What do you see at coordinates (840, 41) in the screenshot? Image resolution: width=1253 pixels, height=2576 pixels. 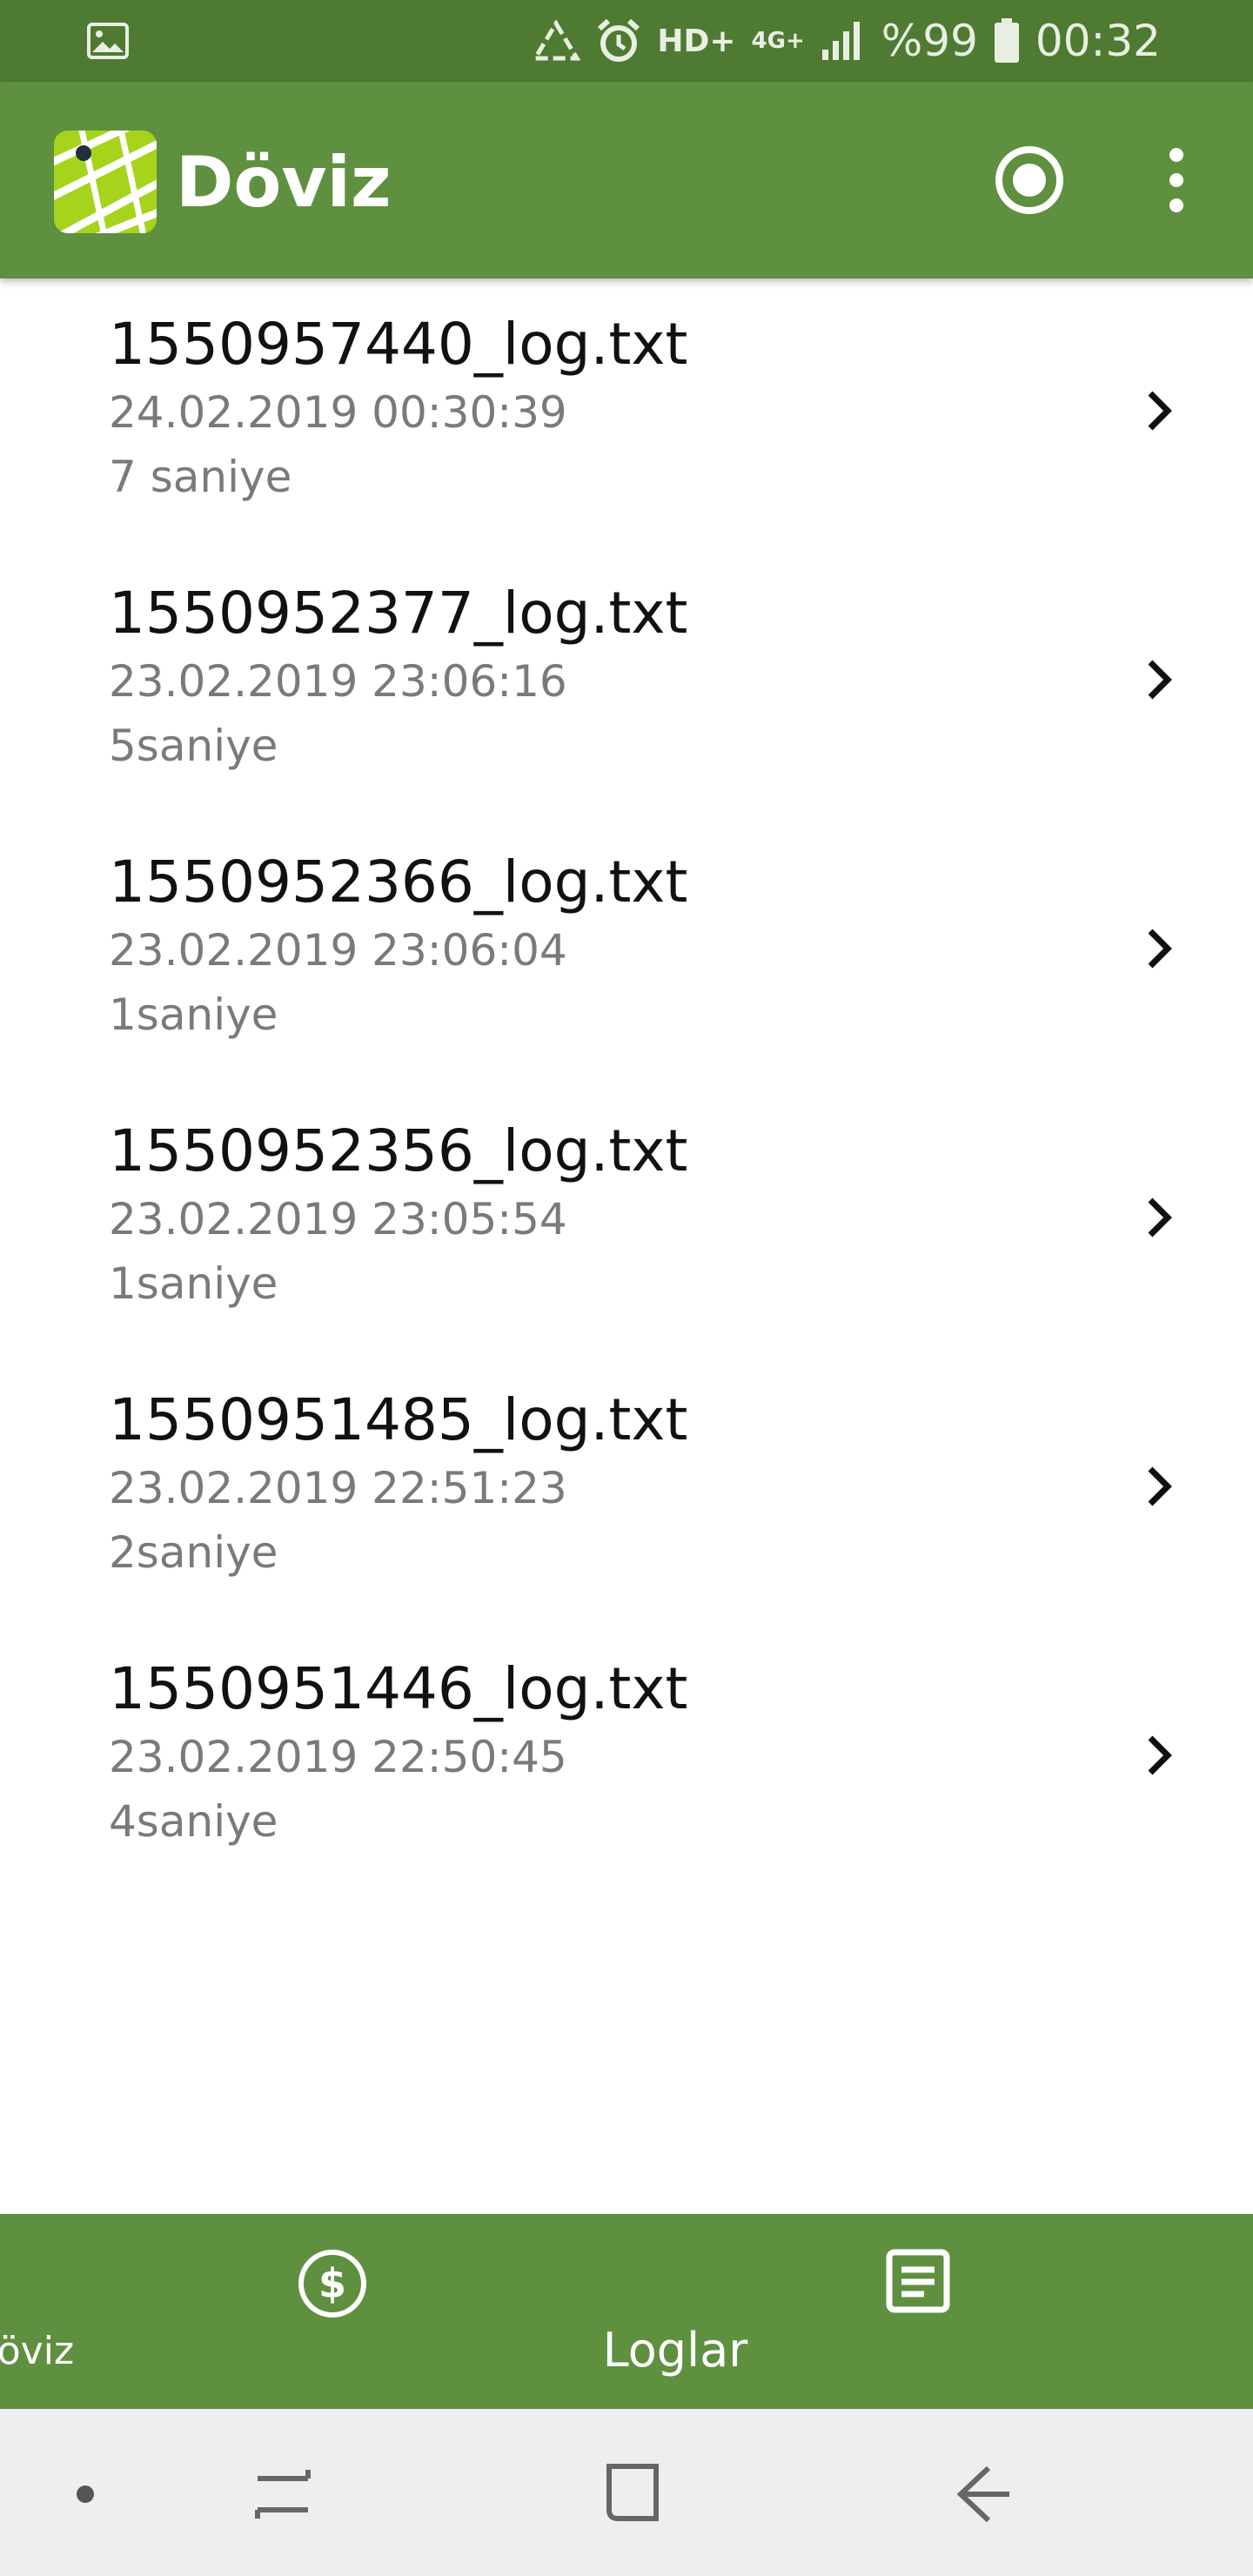 I see `signal-icon` at bounding box center [840, 41].